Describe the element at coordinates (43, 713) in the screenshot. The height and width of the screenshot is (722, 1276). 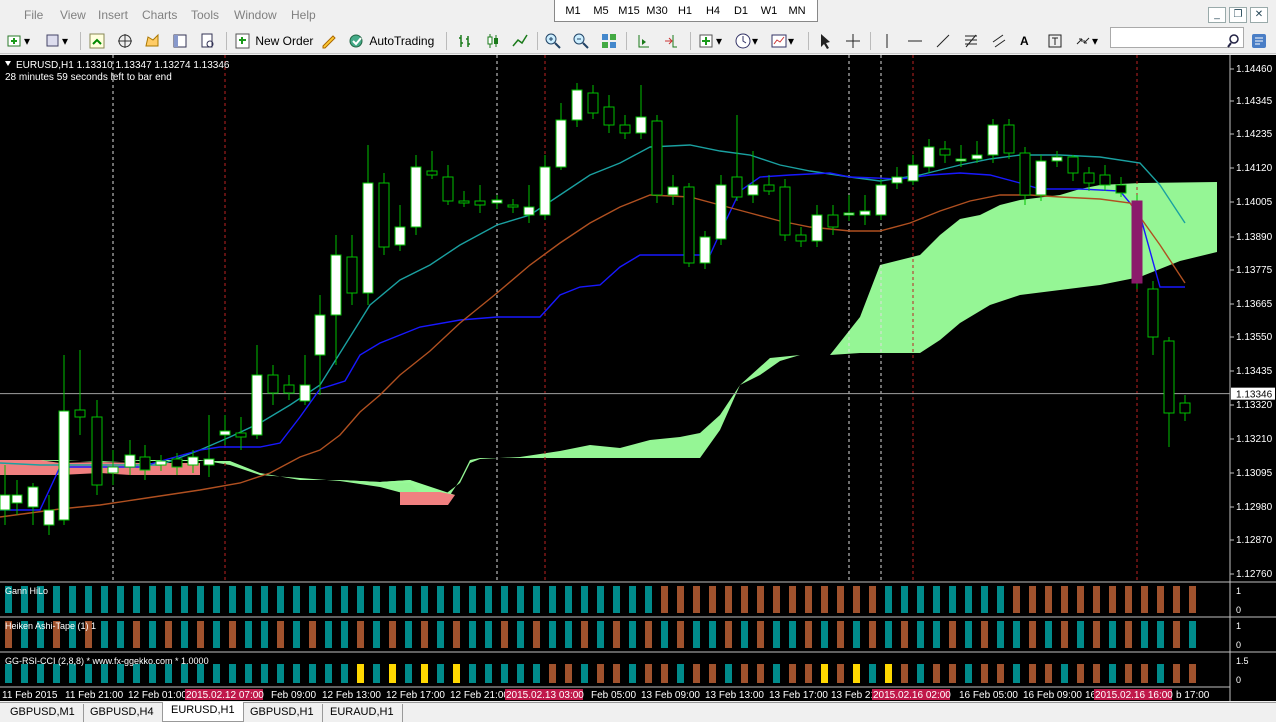
I see `chart-tab: GBPUSD,M1` at that location.